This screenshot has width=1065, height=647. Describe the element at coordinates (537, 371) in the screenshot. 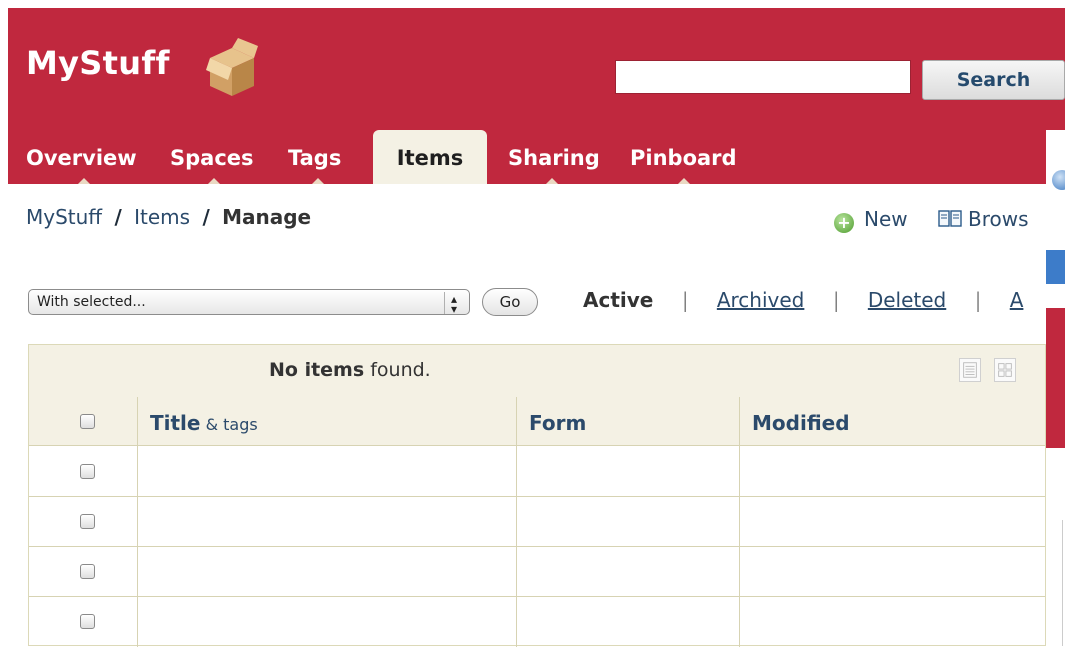

I see `table-status-row: No items found.` at that location.